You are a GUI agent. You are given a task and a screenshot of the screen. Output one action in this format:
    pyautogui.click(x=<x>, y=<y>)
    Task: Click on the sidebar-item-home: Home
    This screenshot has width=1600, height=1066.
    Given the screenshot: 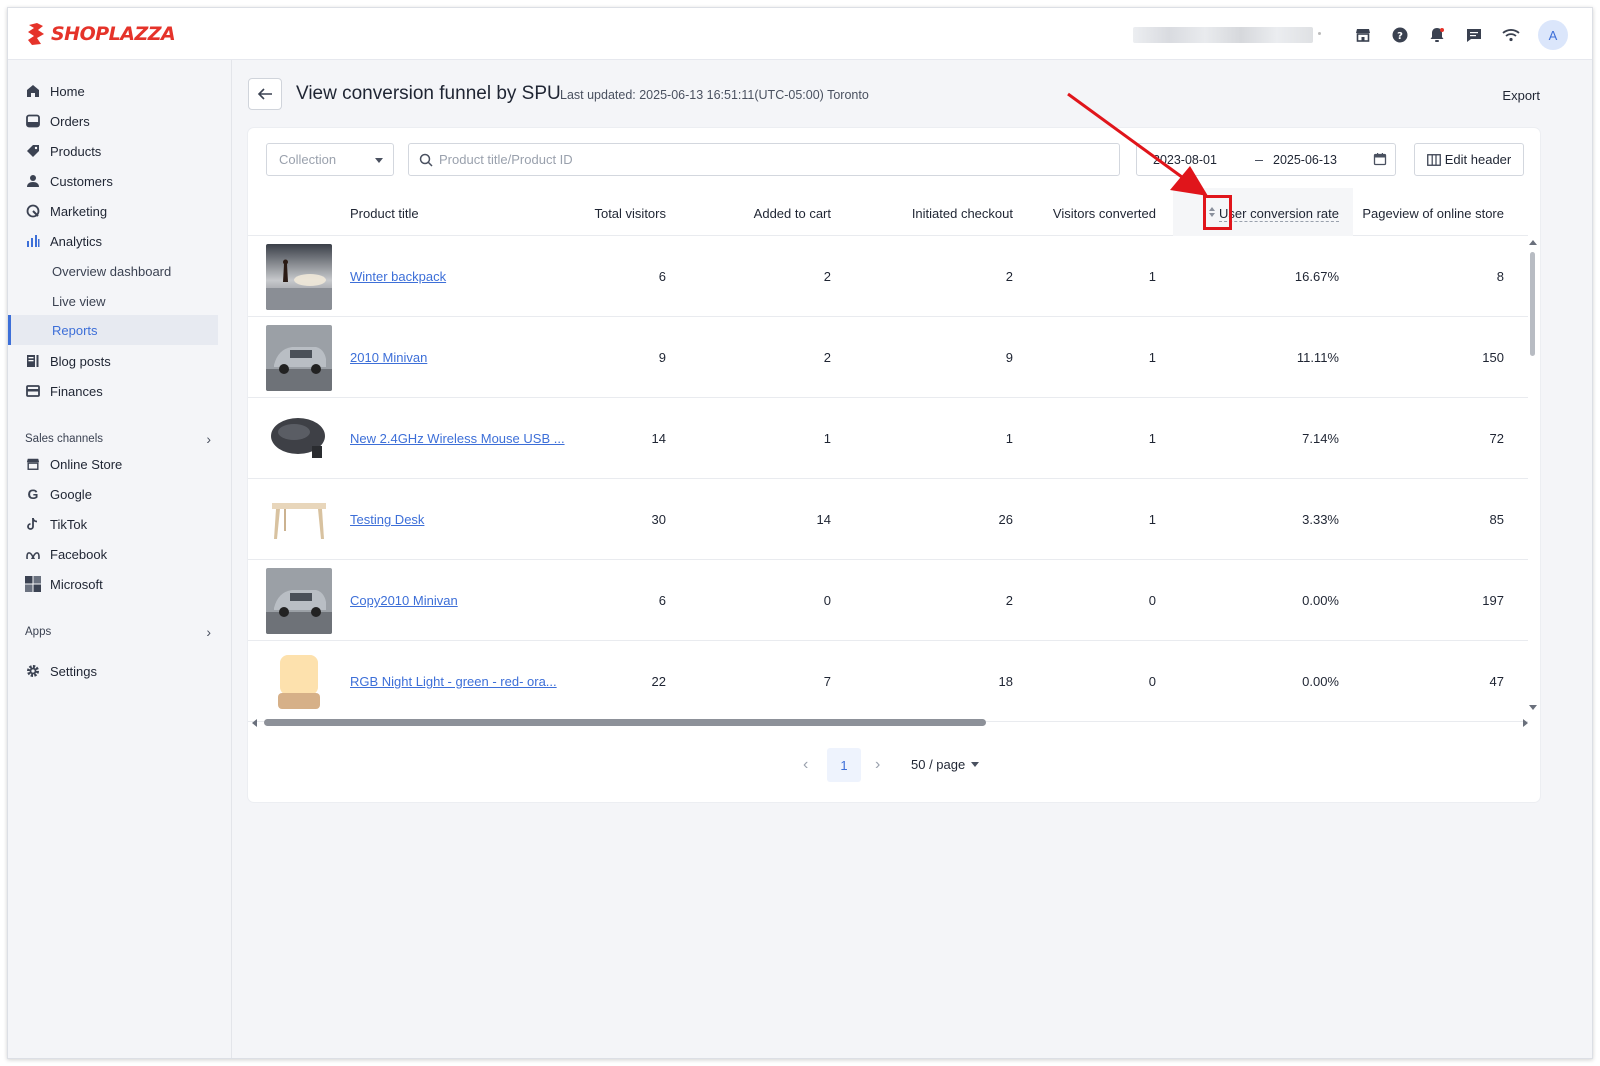 What is the action you would take?
    pyautogui.click(x=113, y=91)
    